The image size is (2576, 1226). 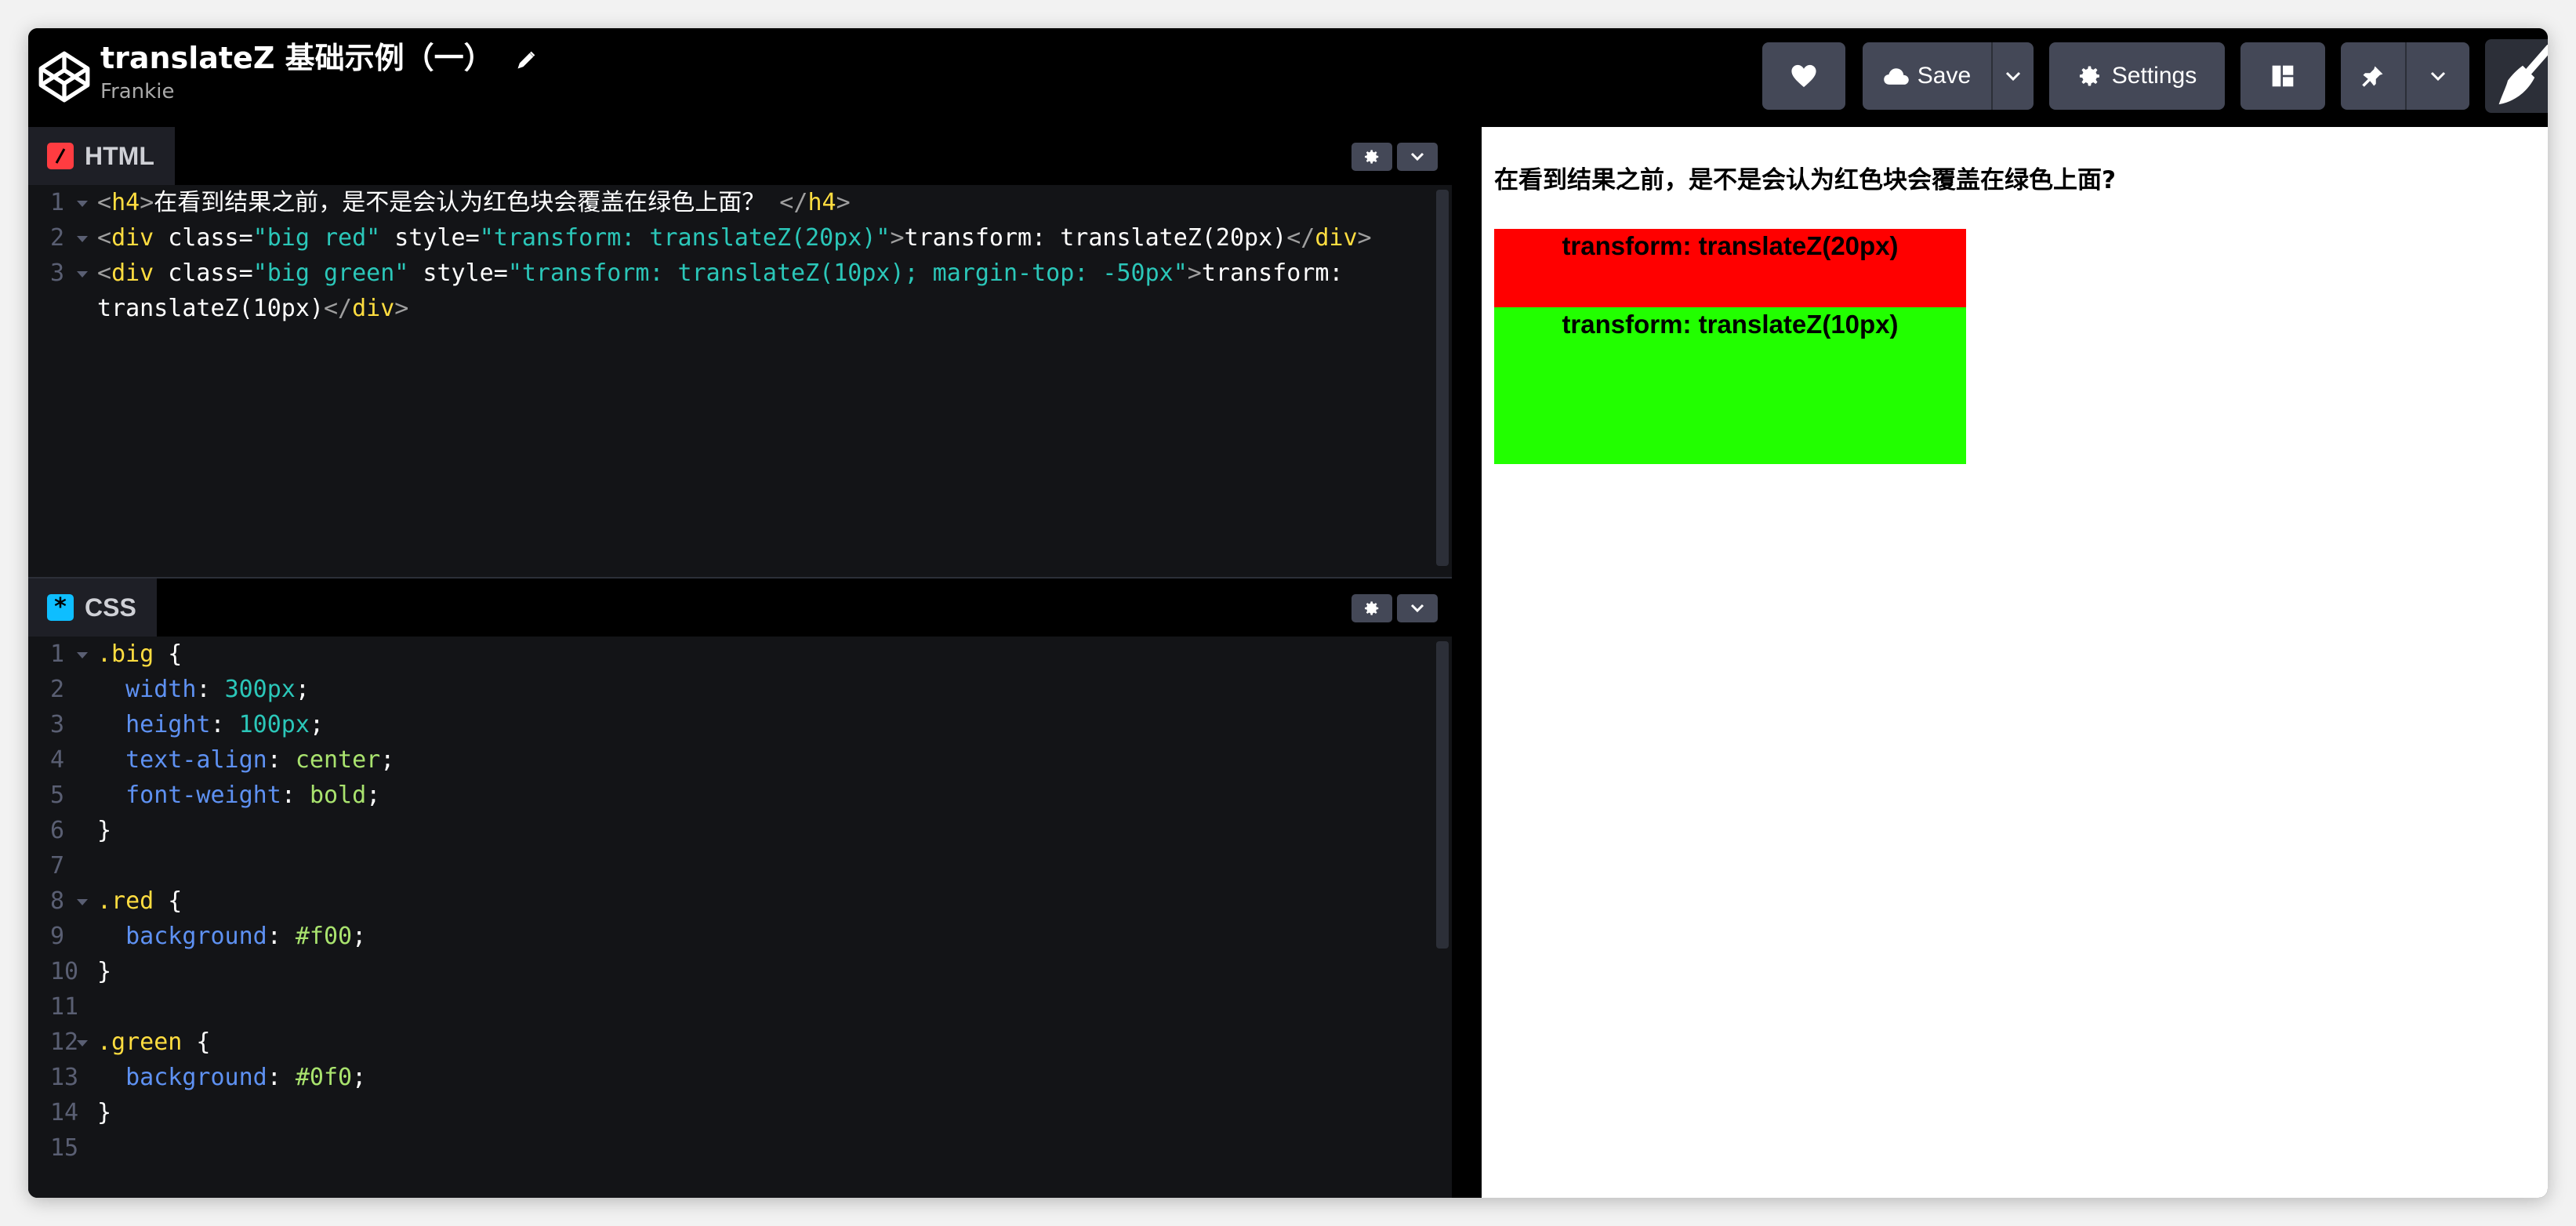 I want to click on code-token: <, so click(x=105, y=273).